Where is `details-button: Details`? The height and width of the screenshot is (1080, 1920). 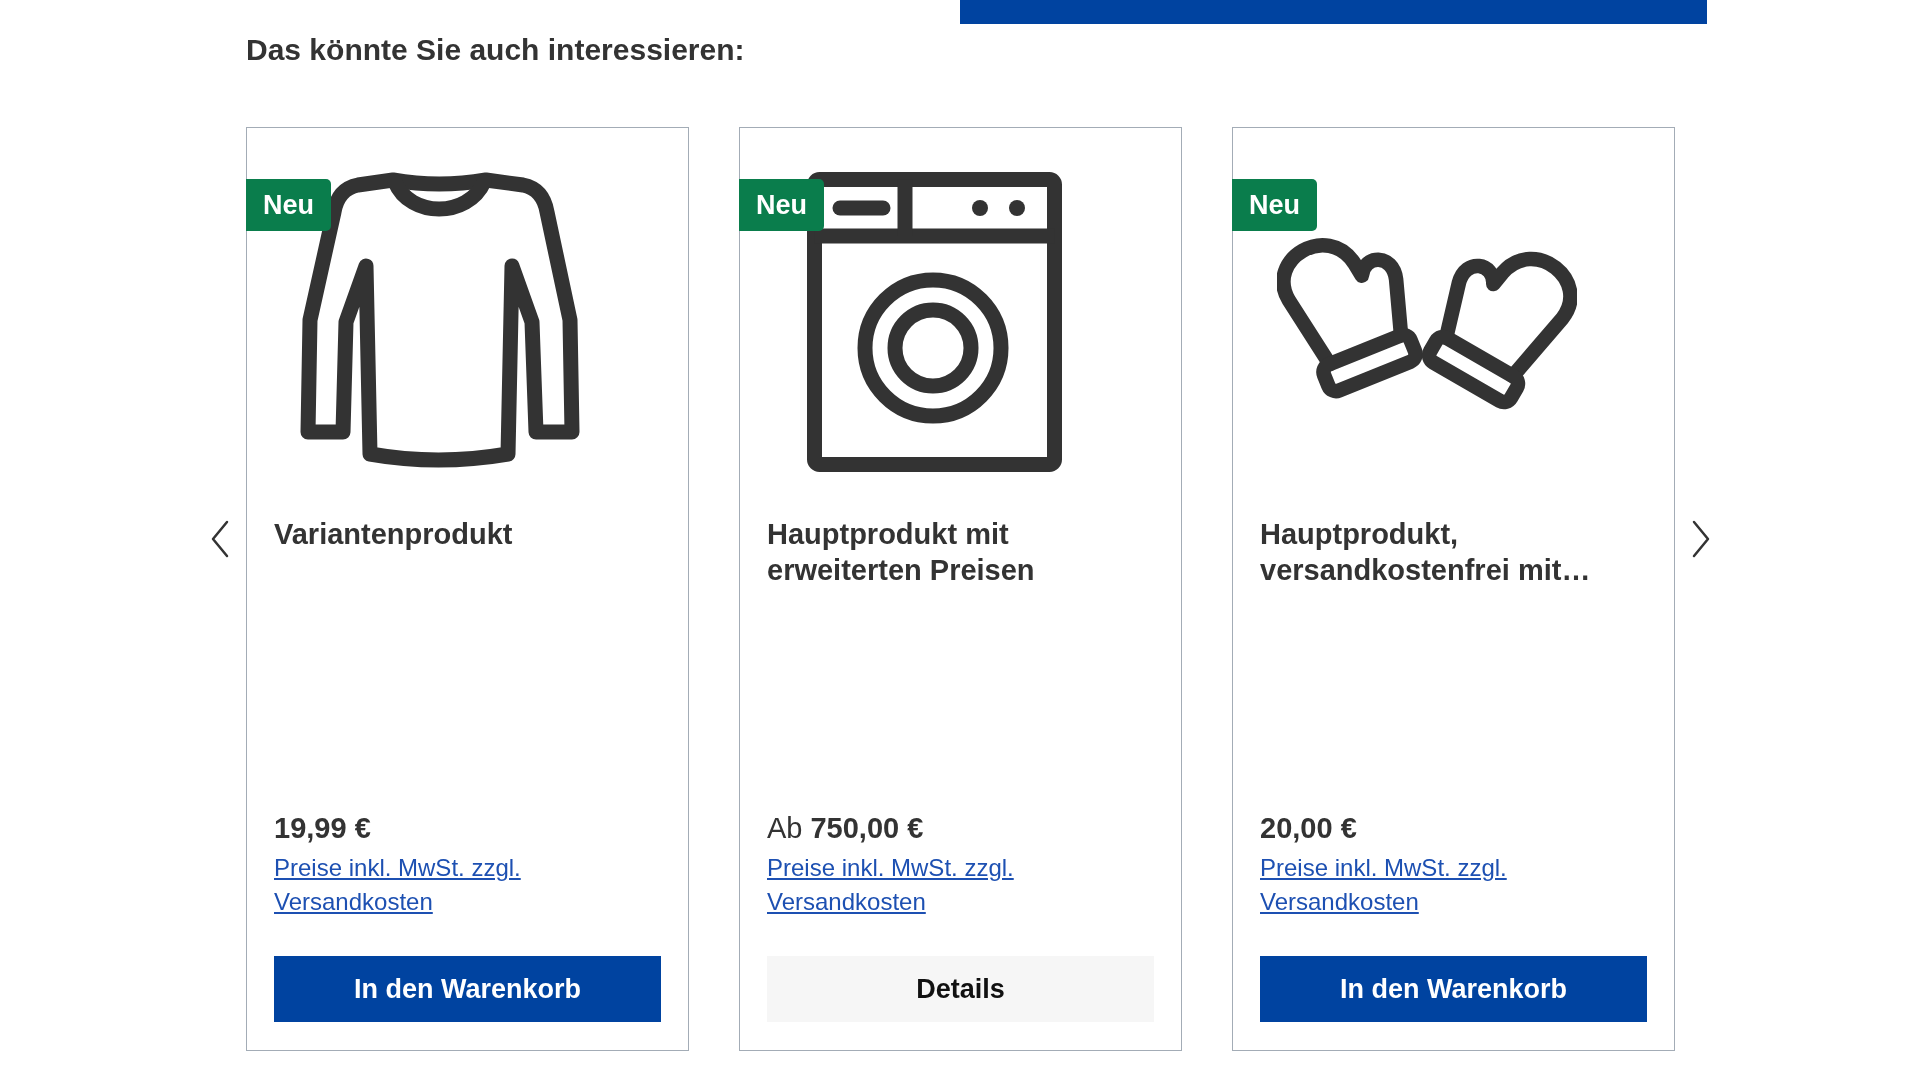 details-button: Details is located at coordinates (960, 989).